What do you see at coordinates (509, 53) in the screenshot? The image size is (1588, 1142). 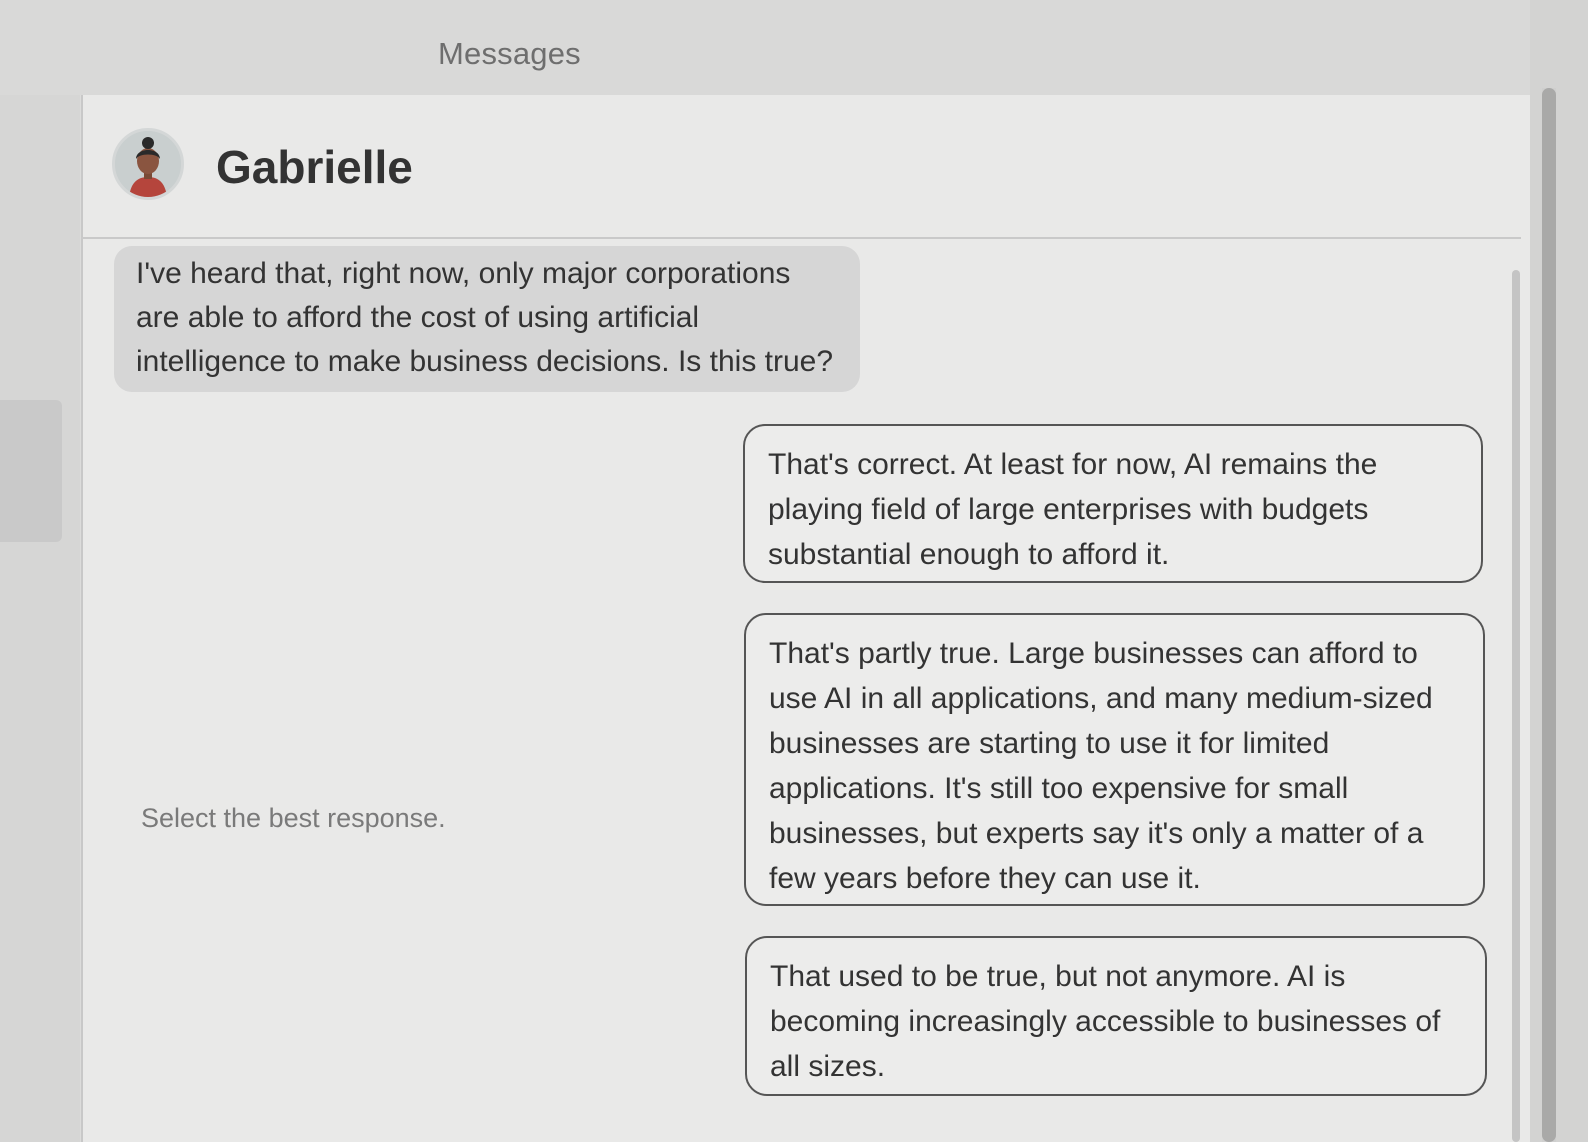 I see `window-title: Messages` at bounding box center [509, 53].